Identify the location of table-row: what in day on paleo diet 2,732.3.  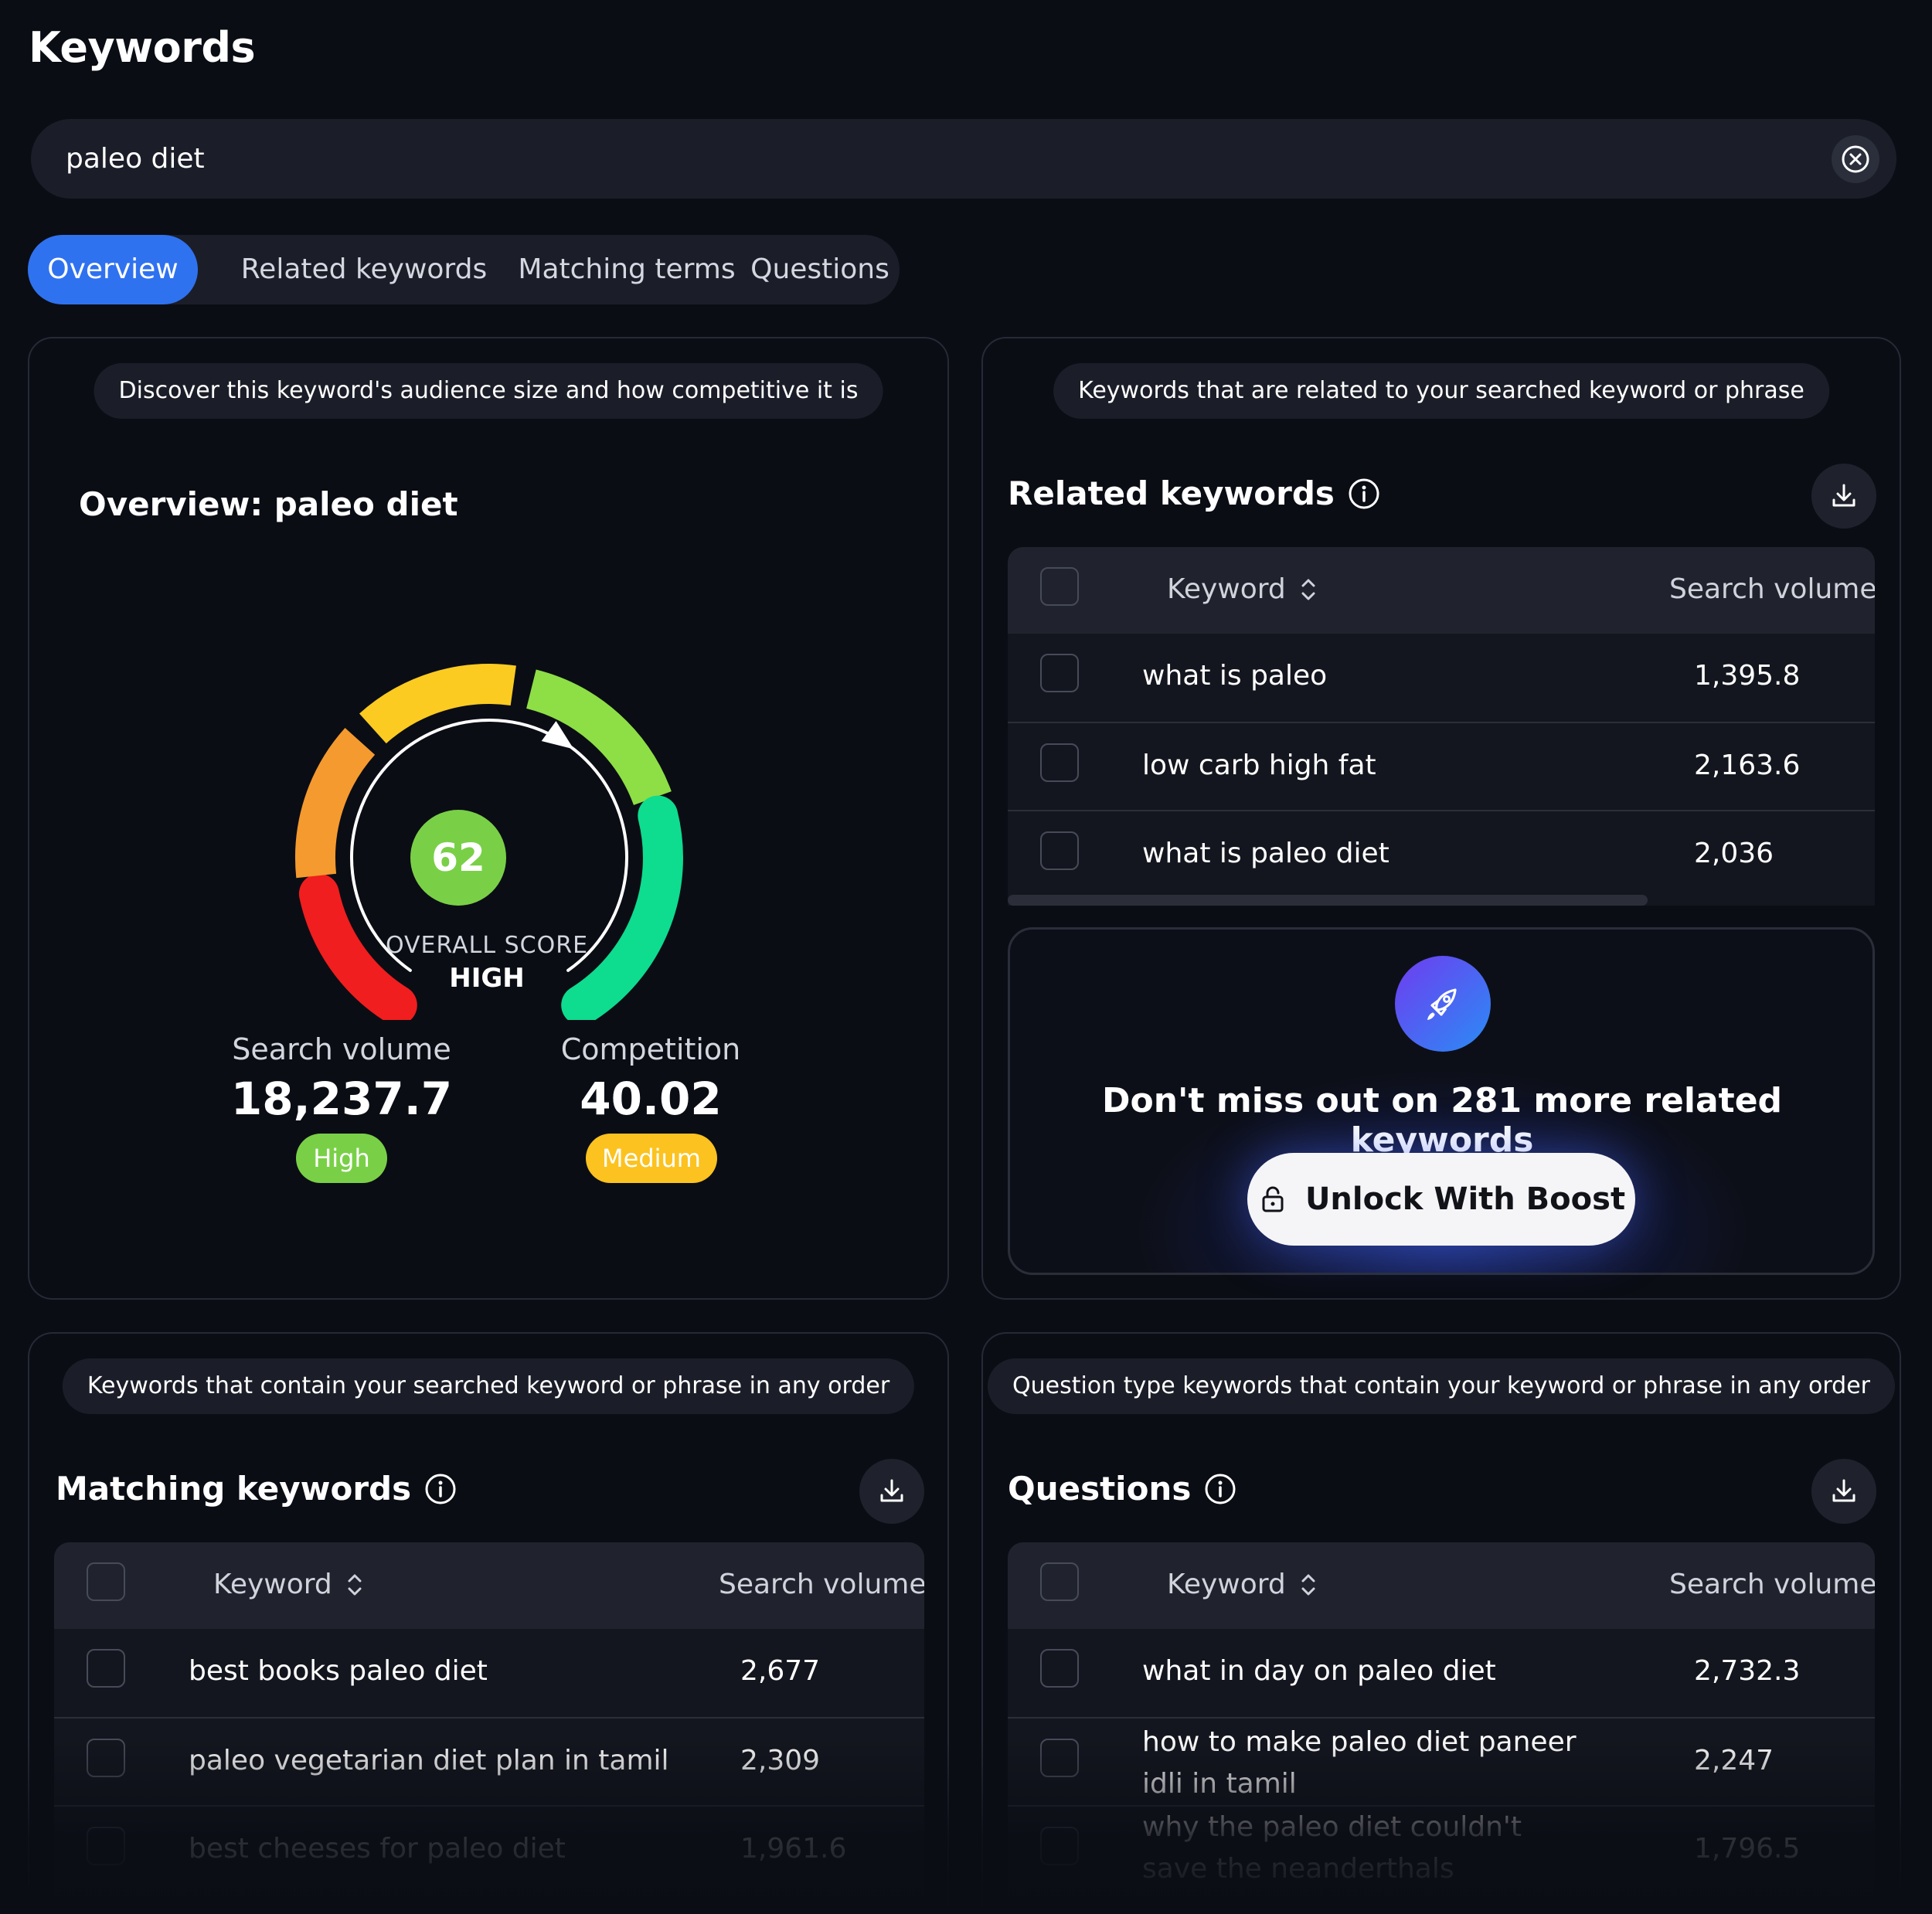
(1441, 1673).